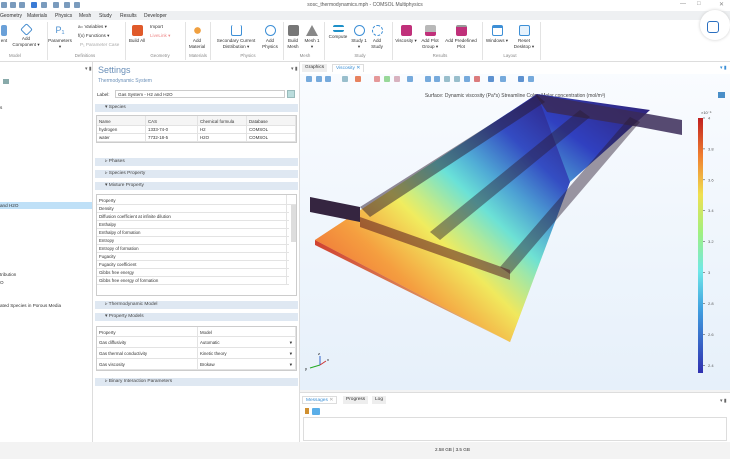 The width and height of the screenshot is (730, 459). What do you see at coordinates (531, 79) in the screenshot?
I see `print-icon` at bounding box center [531, 79].